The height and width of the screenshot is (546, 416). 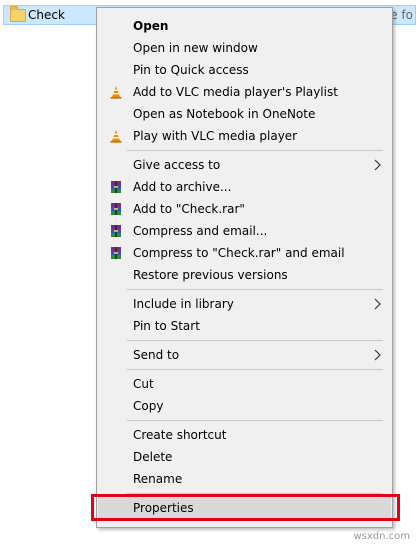 What do you see at coordinates (180, 435) in the screenshot?
I see `menu-item-label: Create shortcut` at bounding box center [180, 435].